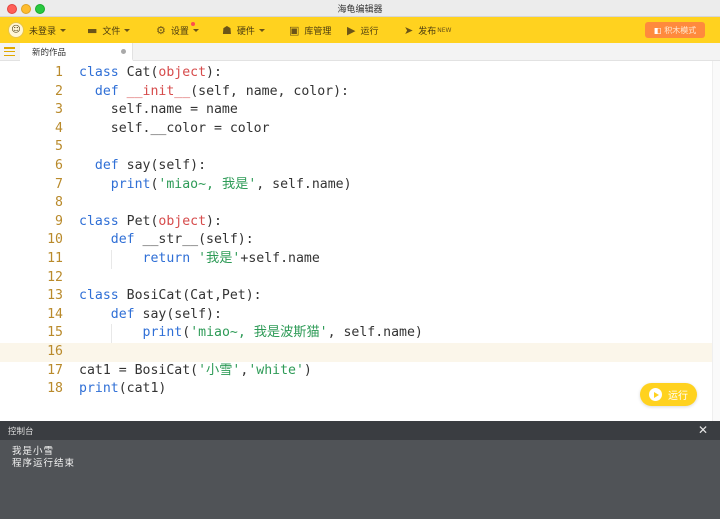 This screenshot has width=720, height=519. Describe the element at coordinates (109, 30) in the screenshot. I see `file-menu-button: ▬ 文件` at that location.